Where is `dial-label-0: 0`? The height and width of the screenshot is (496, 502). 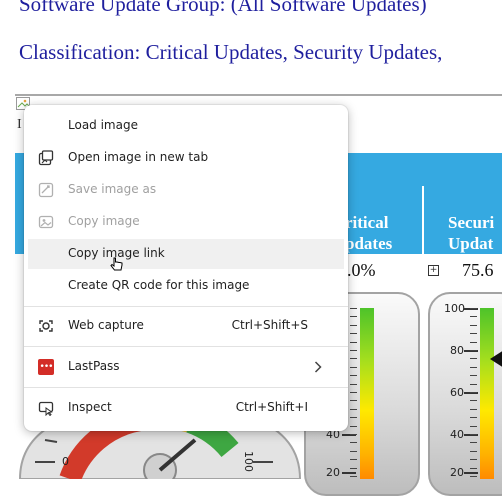
dial-label-0: 0 is located at coordinates (65, 461).